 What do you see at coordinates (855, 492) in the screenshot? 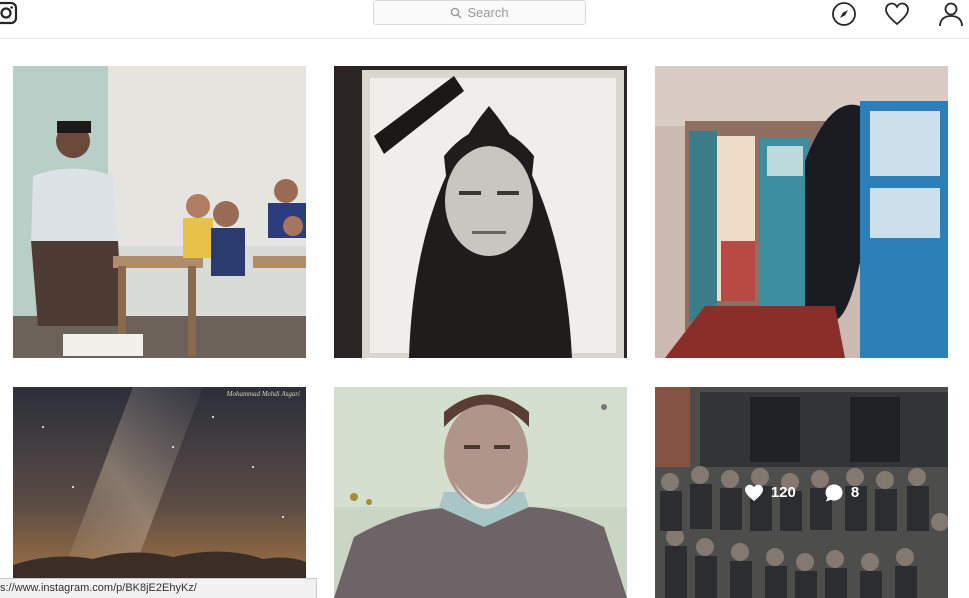
I see `comments-count: 8` at bounding box center [855, 492].